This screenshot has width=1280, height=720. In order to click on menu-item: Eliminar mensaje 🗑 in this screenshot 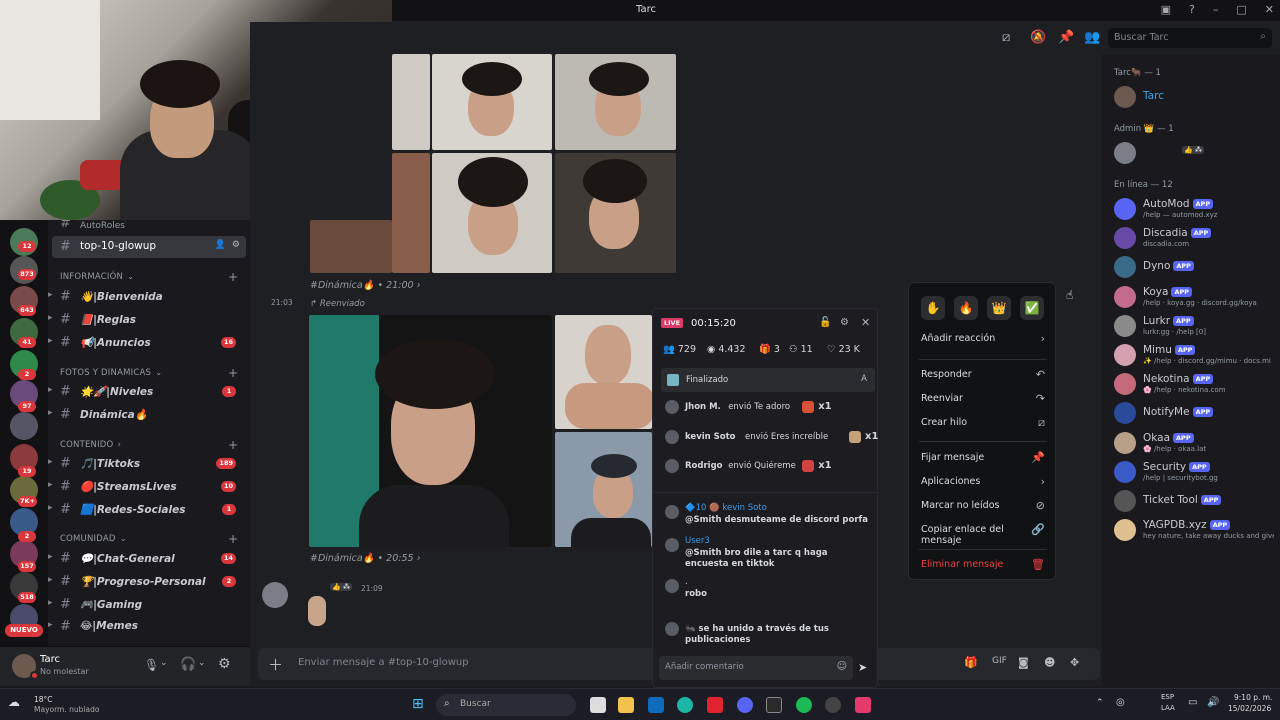, I will do `click(983, 564)`.